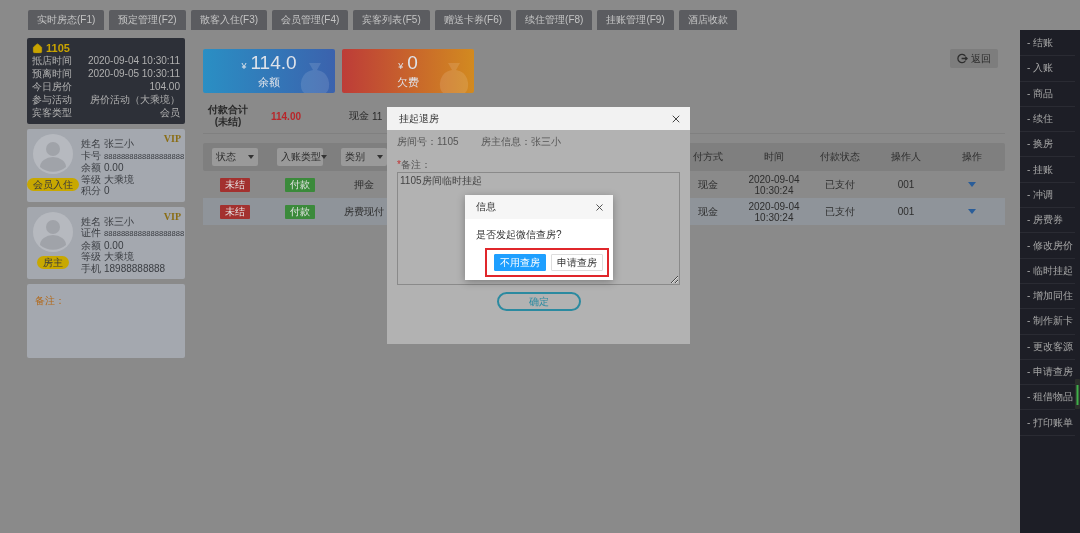  I want to click on field-value: 0, so click(107, 191).